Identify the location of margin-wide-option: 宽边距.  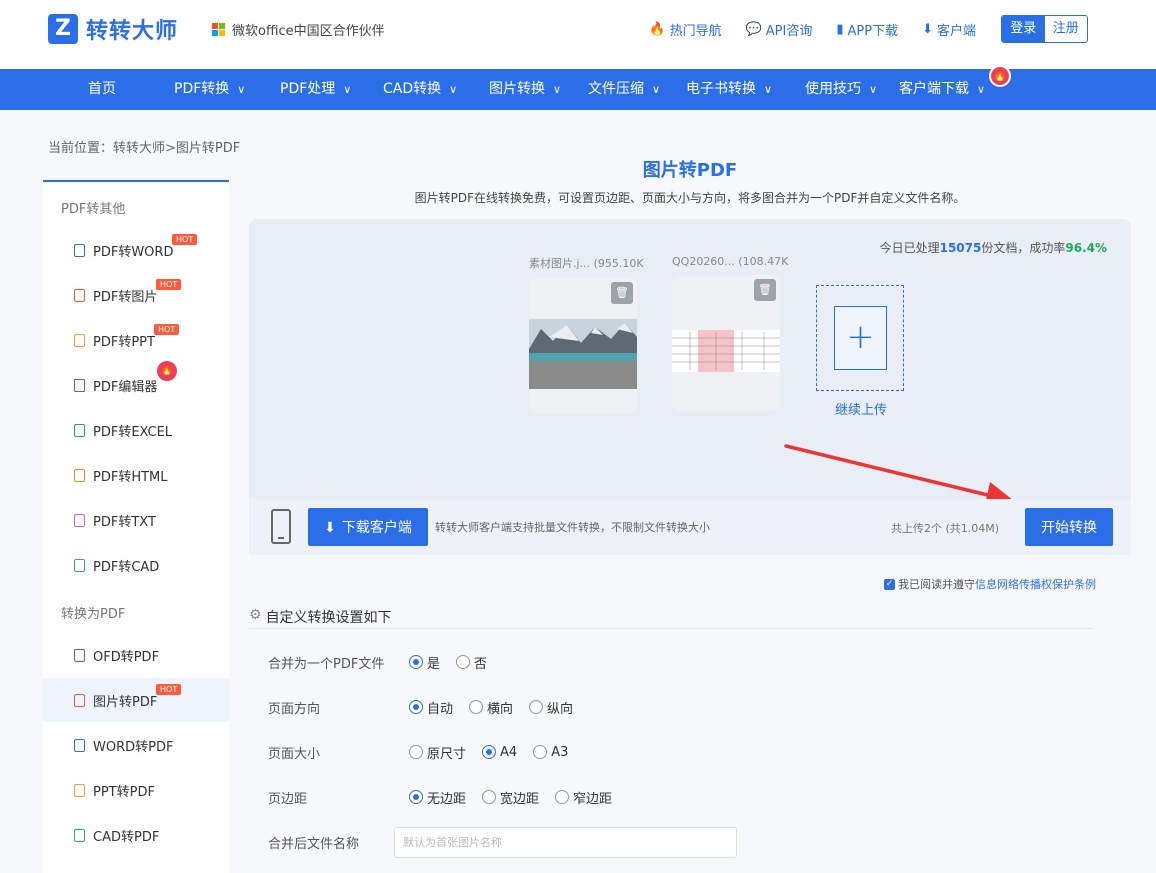
(510, 797).